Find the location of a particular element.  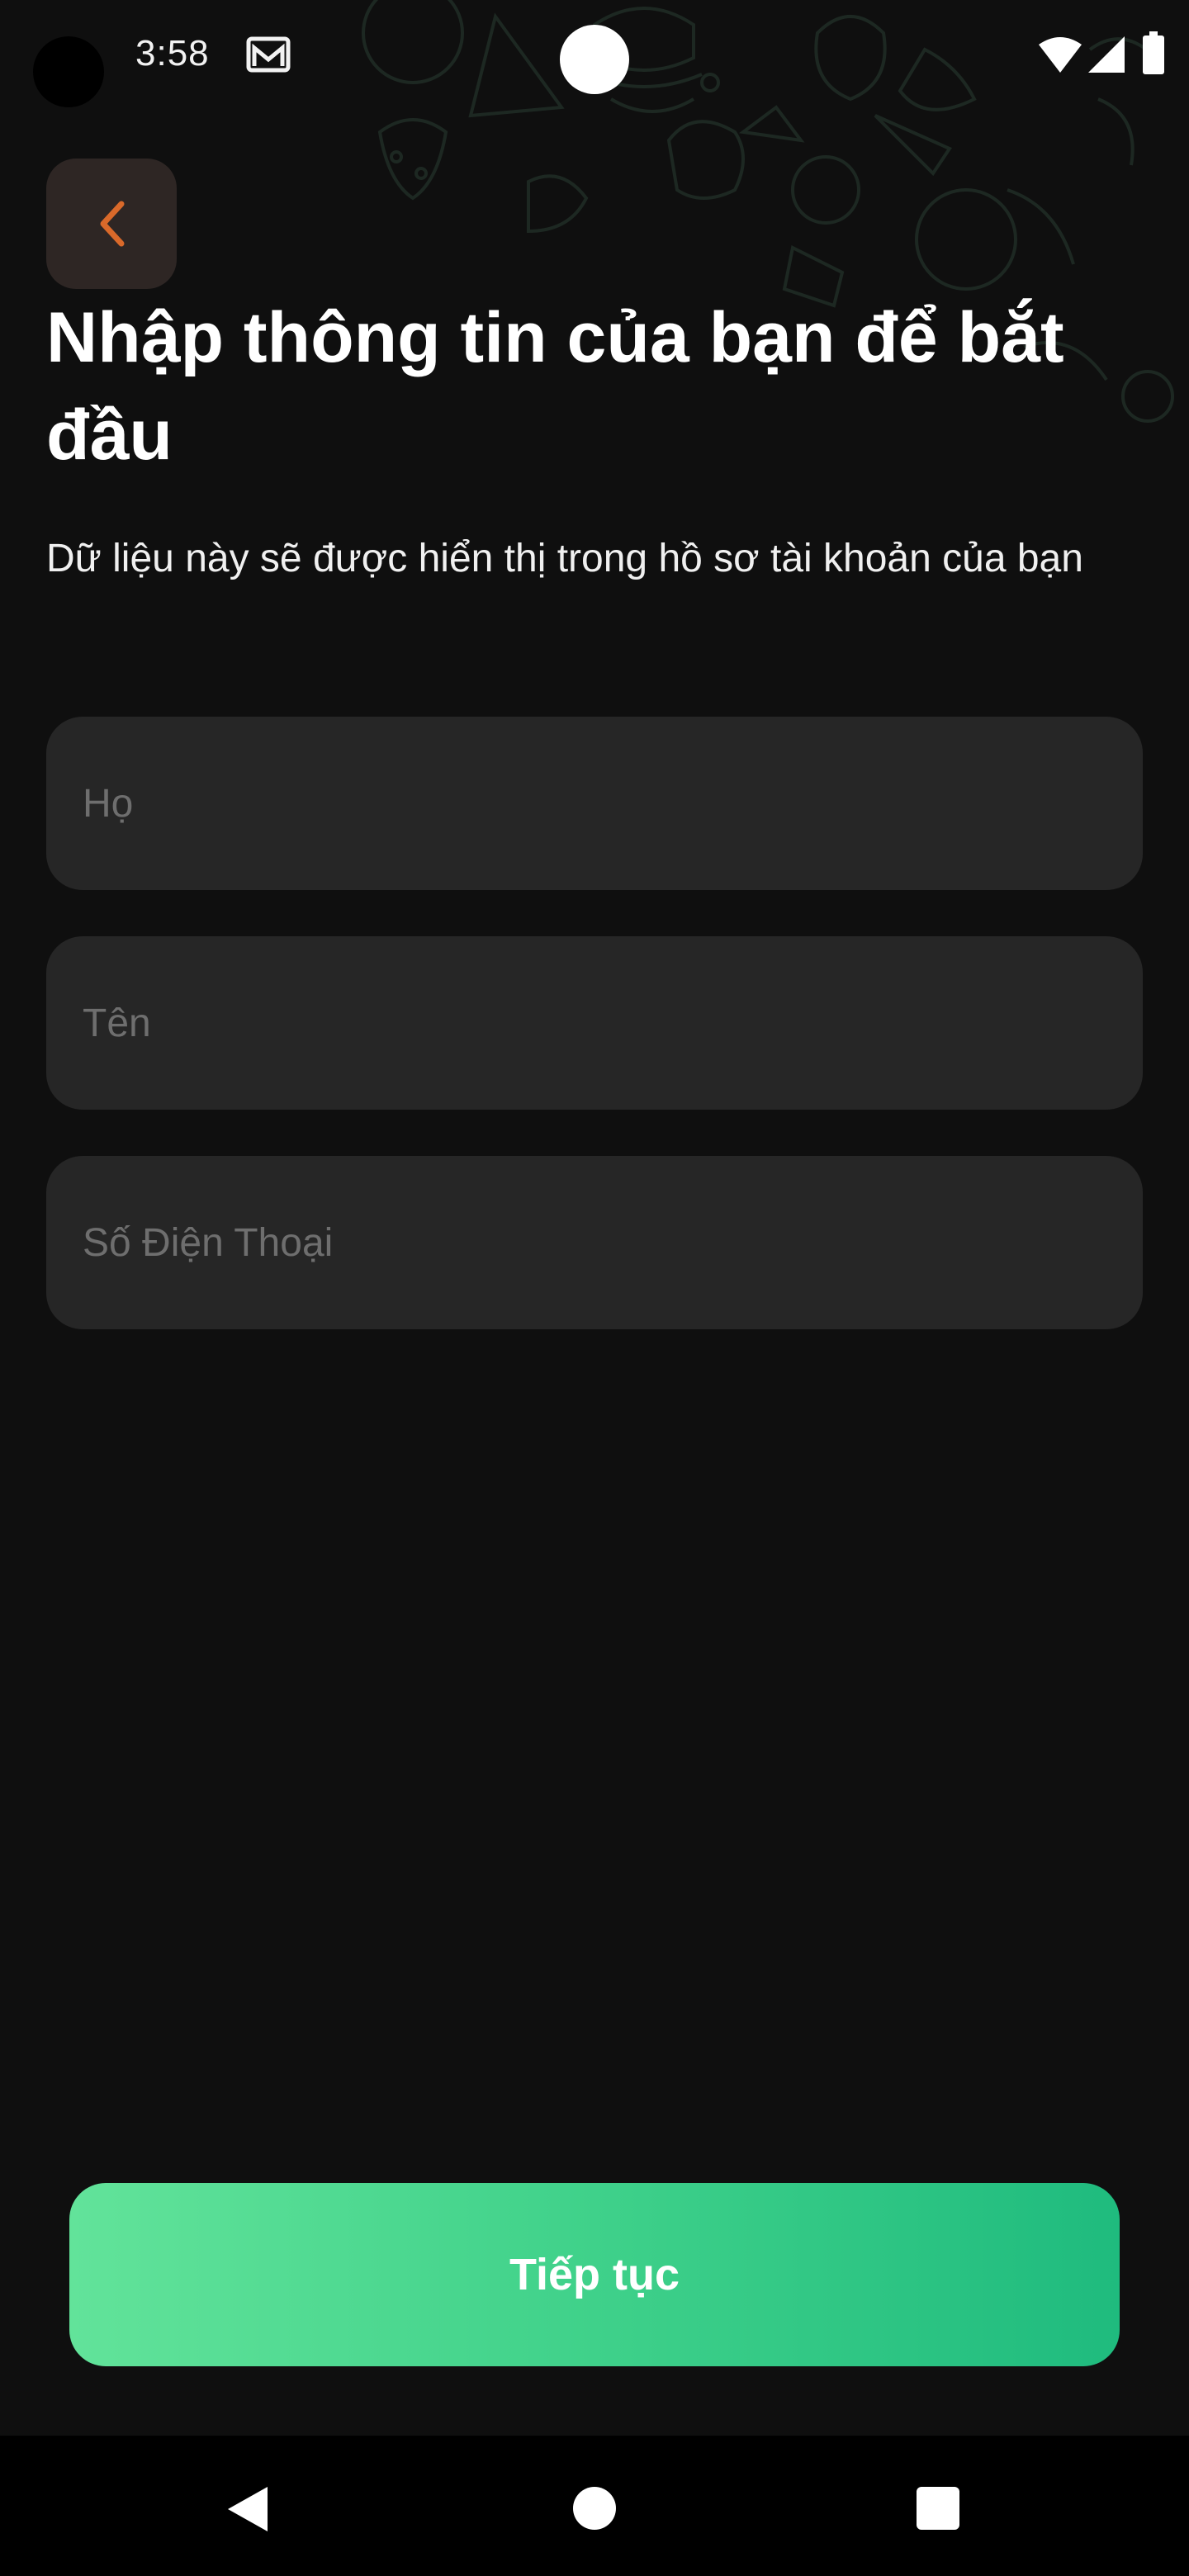

phone-number-input is located at coordinates (594, 1242).